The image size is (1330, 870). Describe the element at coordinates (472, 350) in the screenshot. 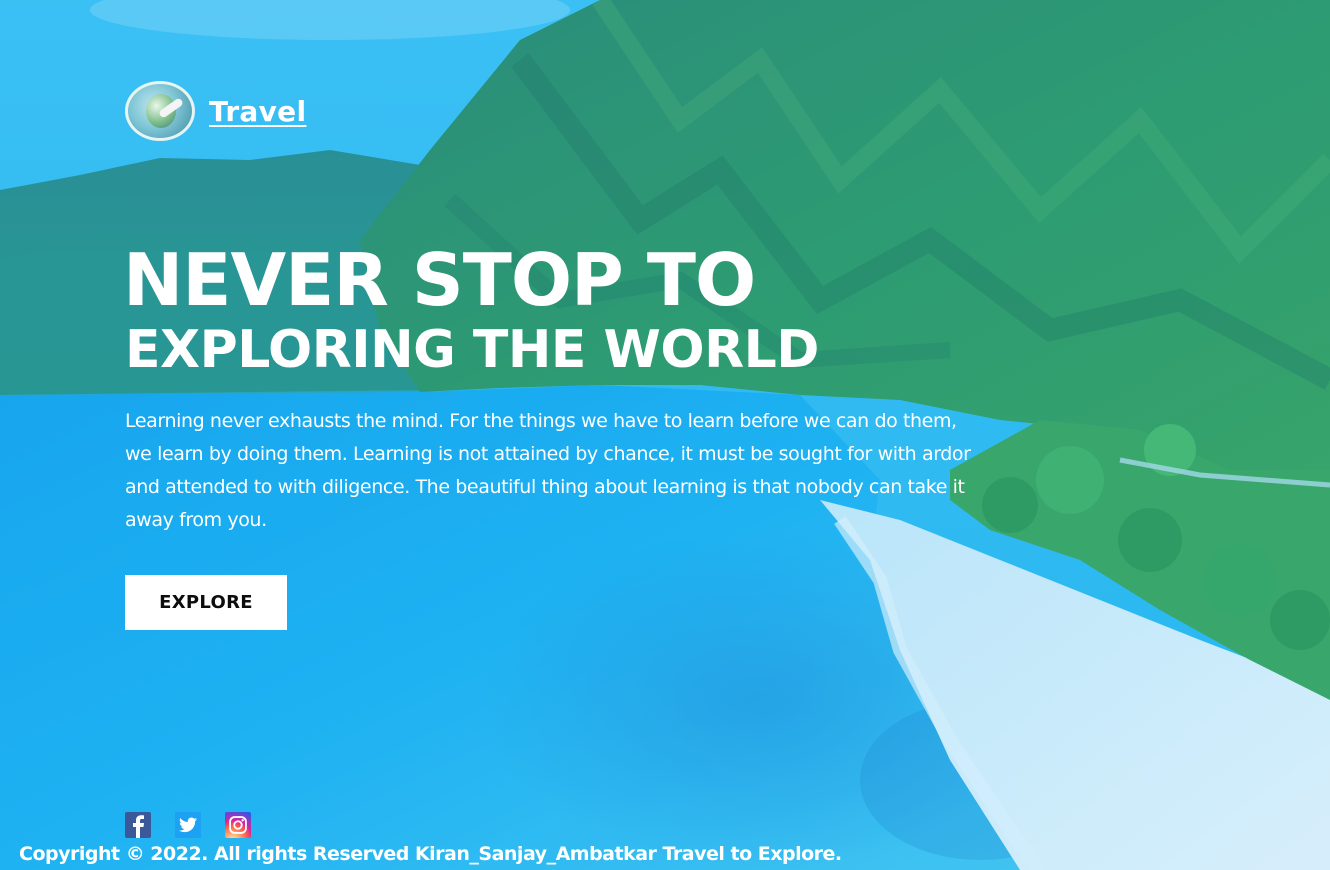

I see `headline-line-2: EXPLORING THE WORLD` at that location.